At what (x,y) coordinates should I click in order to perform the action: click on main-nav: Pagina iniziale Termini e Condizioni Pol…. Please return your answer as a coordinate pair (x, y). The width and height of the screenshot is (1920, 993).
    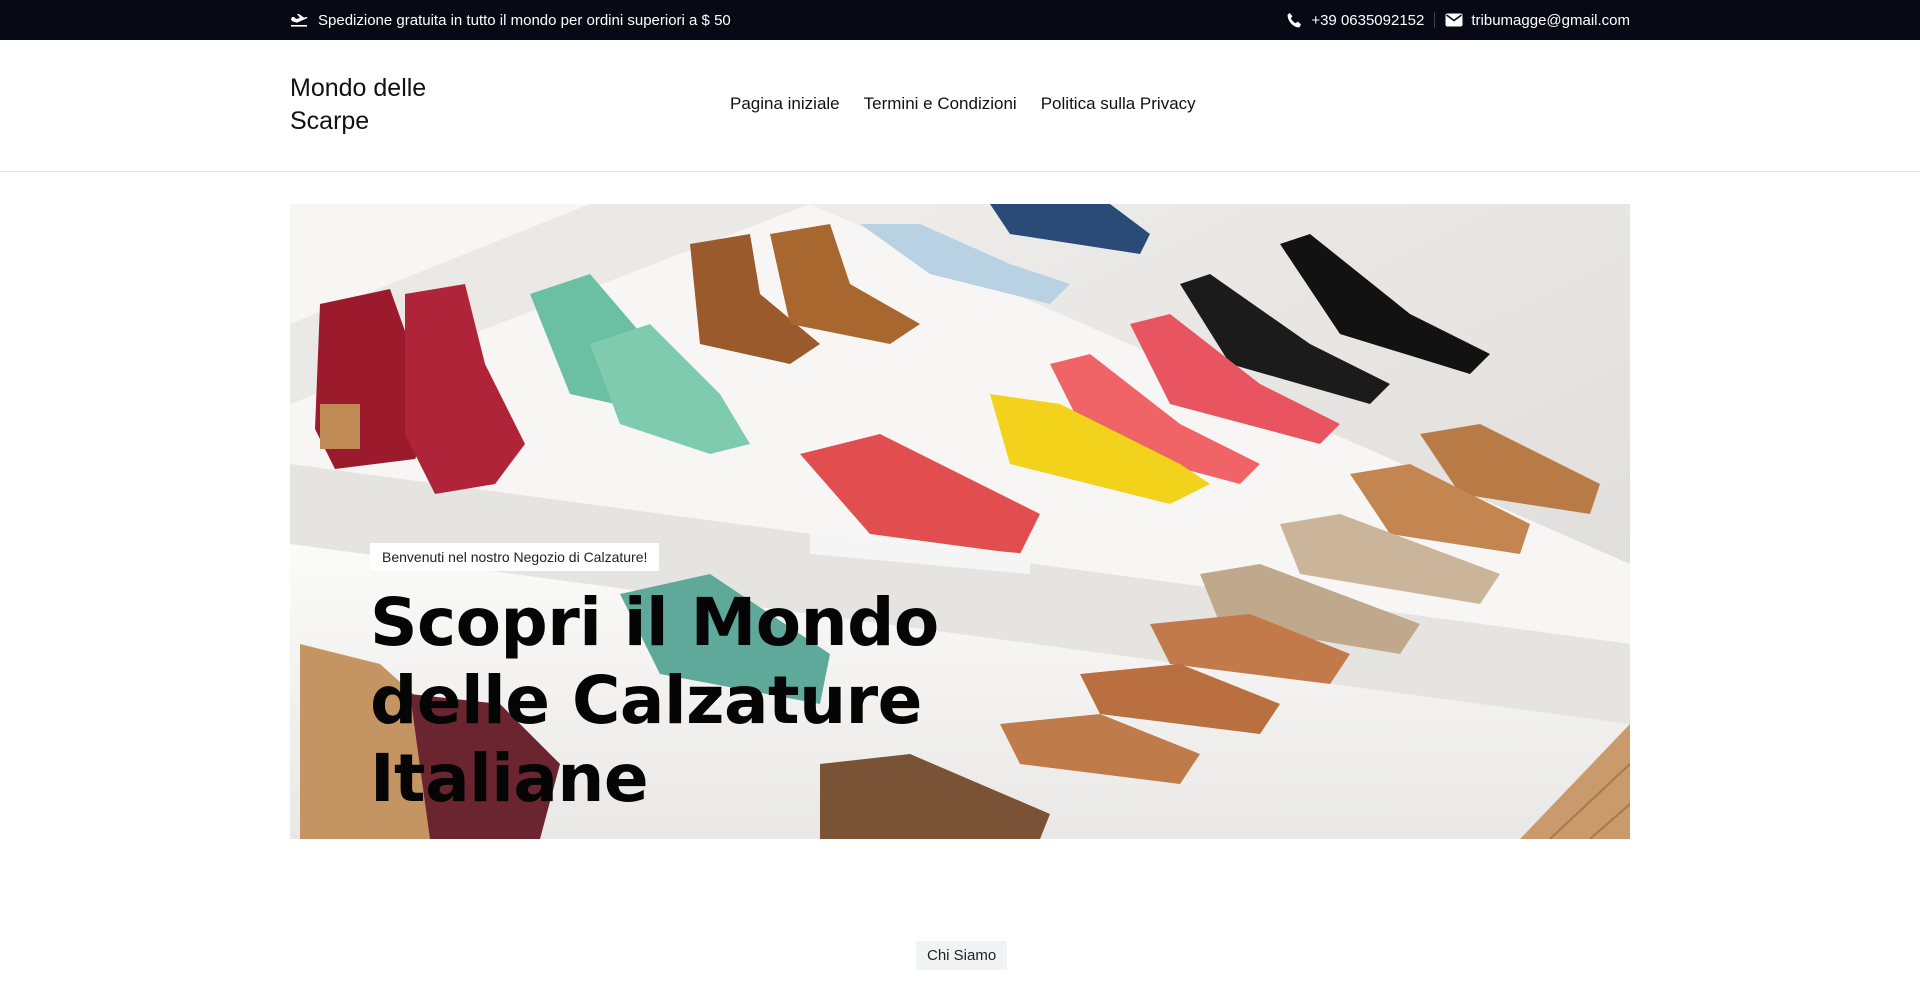
    Looking at the image, I should click on (975, 104).